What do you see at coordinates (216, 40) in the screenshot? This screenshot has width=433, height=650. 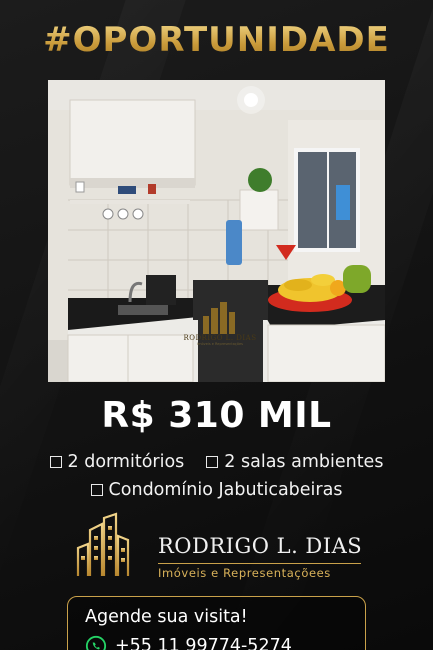 I see `headline: #OPORTUNIDADE` at bounding box center [216, 40].